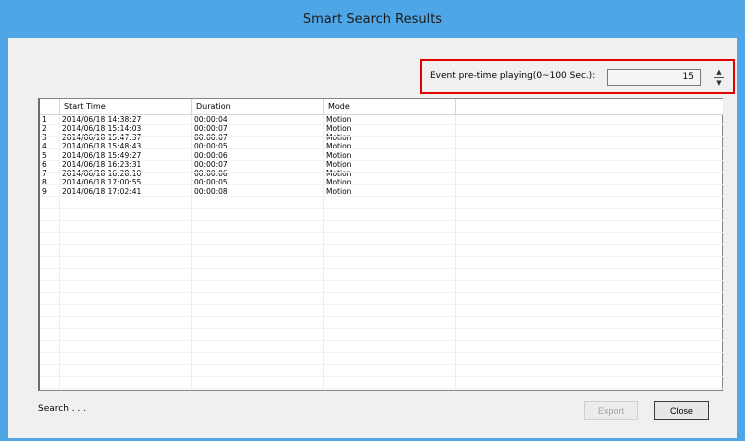  Describe the element at coordinates (102, 182) in the screenshot. I see `row-start-time: 2014/06/18 17:00:55` at that location.